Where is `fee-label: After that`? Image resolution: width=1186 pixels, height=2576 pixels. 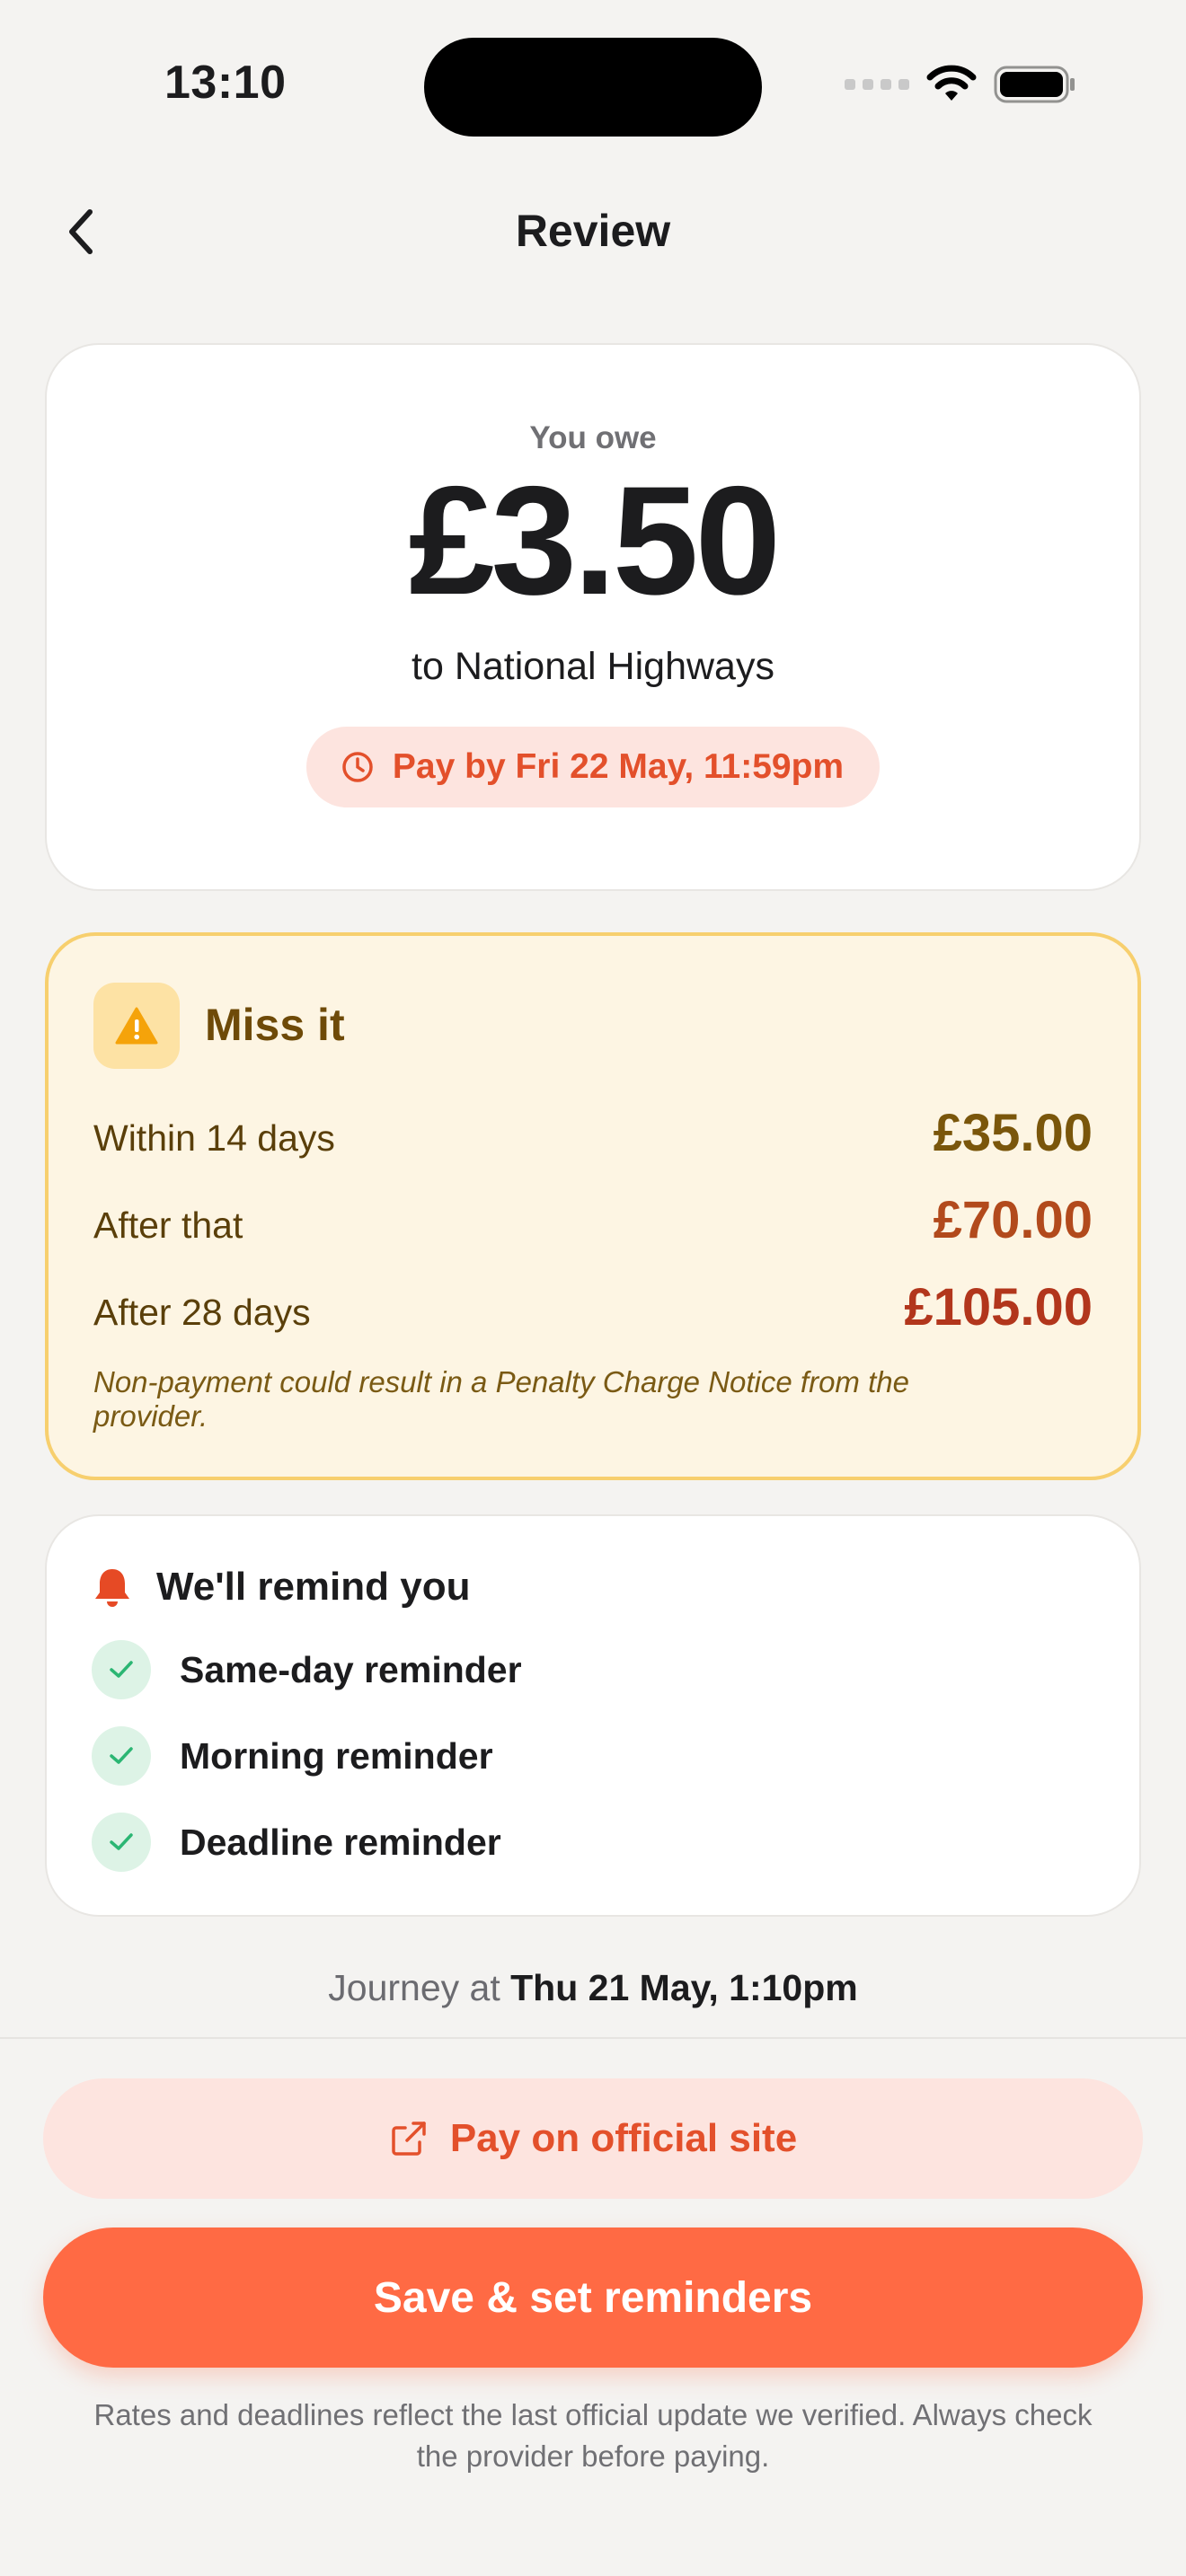 fee-label: After that is located at coordinates (168, 1225).